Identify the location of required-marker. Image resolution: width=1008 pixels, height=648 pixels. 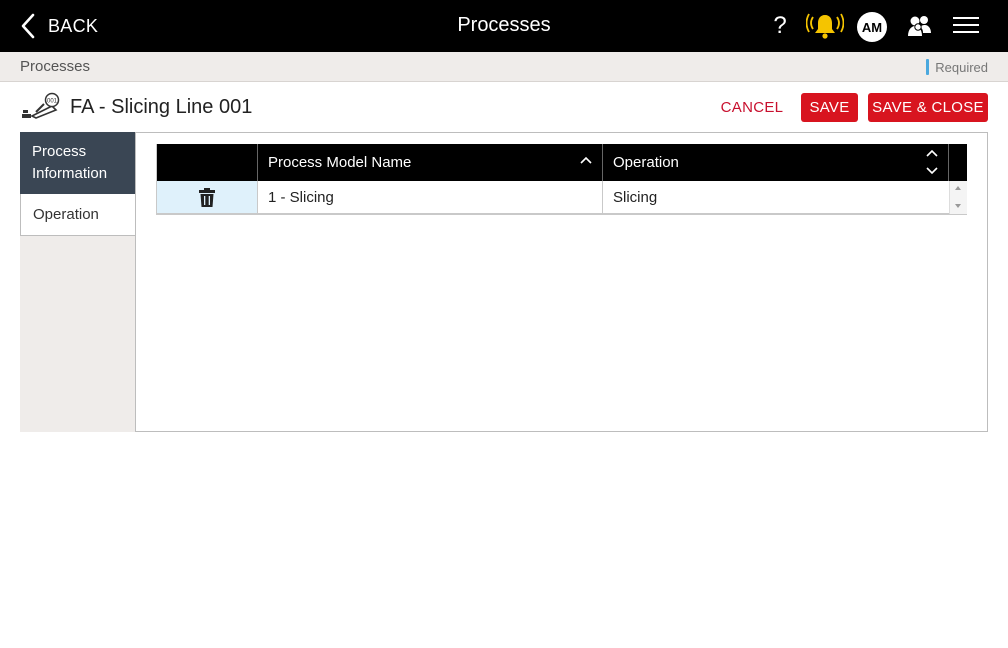
(928, 67).